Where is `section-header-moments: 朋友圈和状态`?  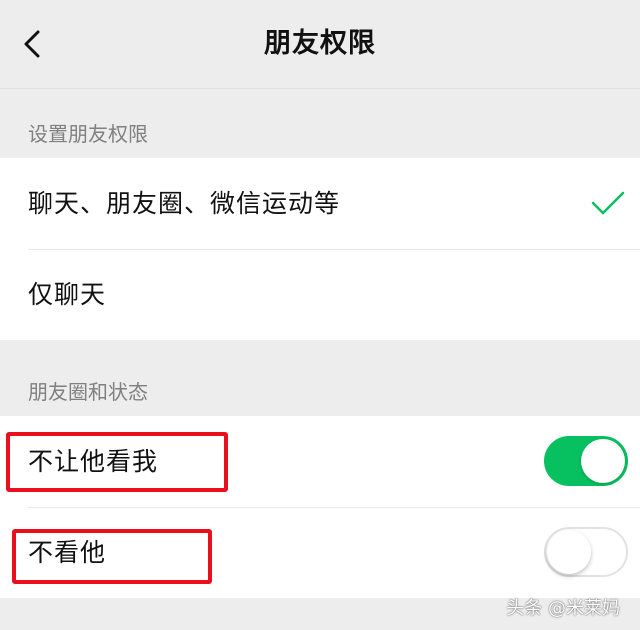 section-header-moments: 朋友圈和状态 is located at coordinates (88, 392).